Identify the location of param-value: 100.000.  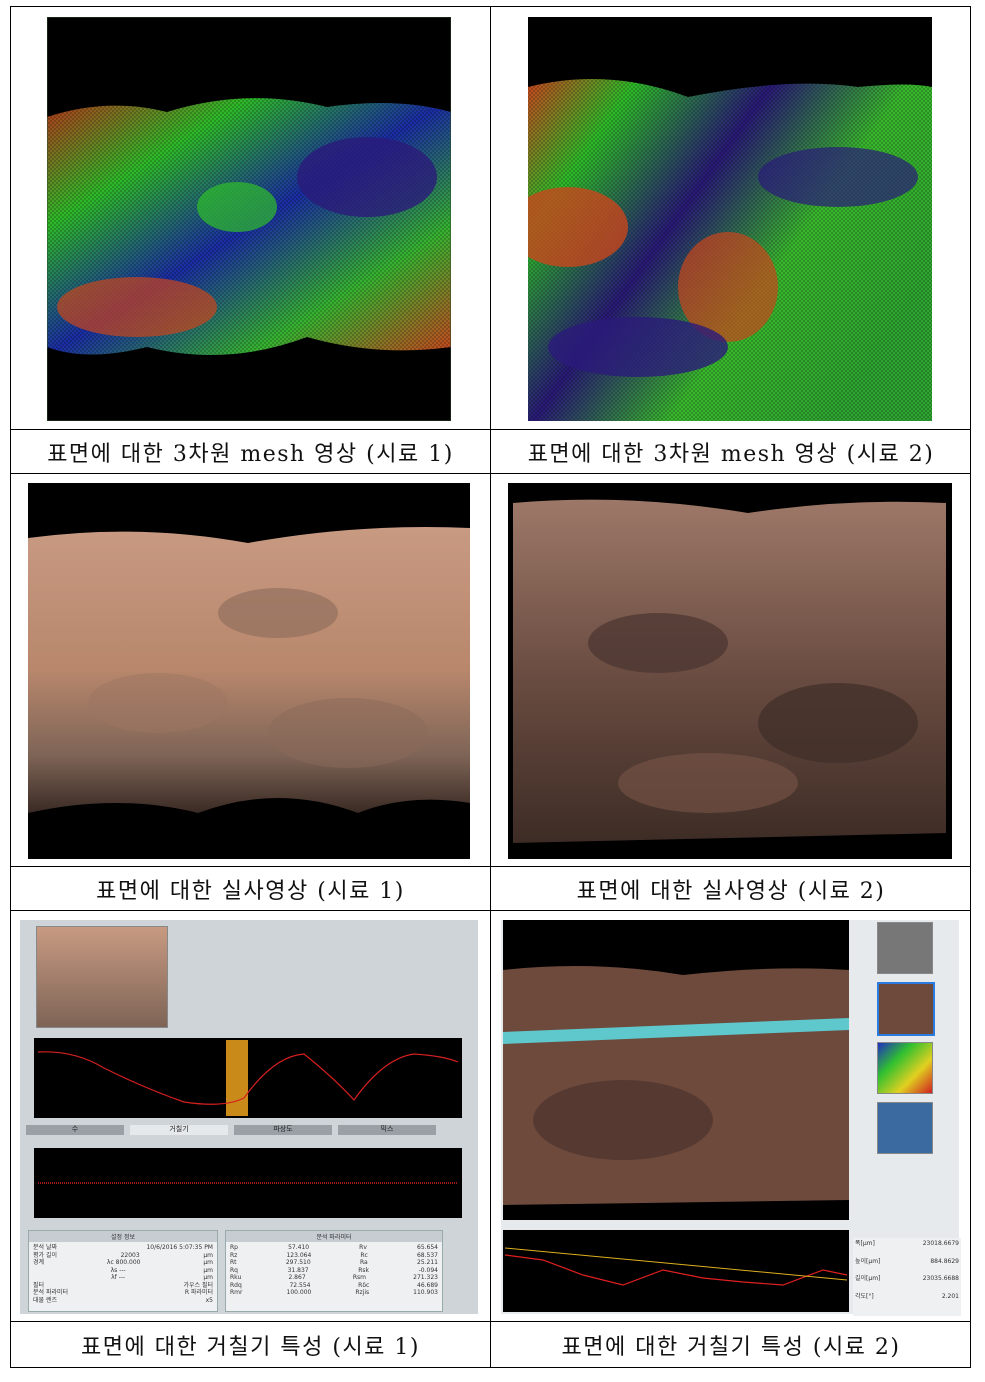
(299, 1292).